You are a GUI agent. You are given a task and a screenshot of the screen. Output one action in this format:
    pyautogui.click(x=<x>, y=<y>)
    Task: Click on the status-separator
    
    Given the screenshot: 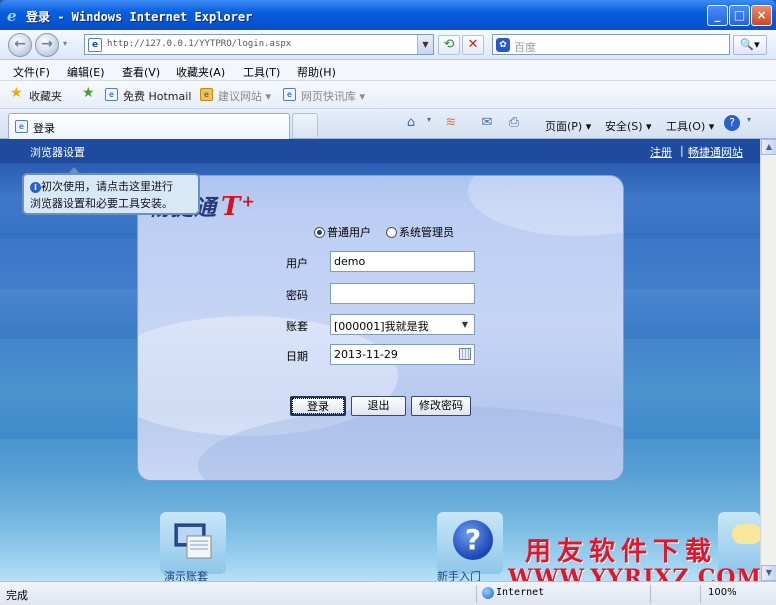 What is the action you would take?
    pyautogui.click(x=476, y=594)
    